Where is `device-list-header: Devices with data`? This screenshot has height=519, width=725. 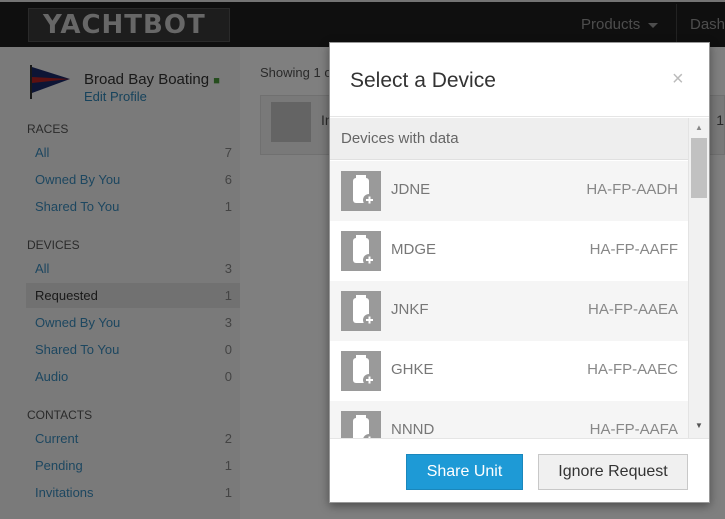
device-list-header: Devices with data is located at coordinates (509, 139).